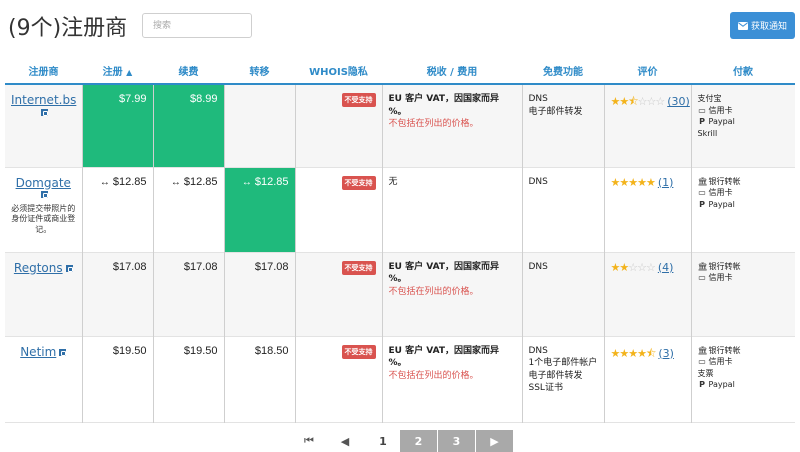  What do you see at coordinates (189, 379) in the screenshot?
I see `renew-price: $19.50` at bounding box center [189, 379].